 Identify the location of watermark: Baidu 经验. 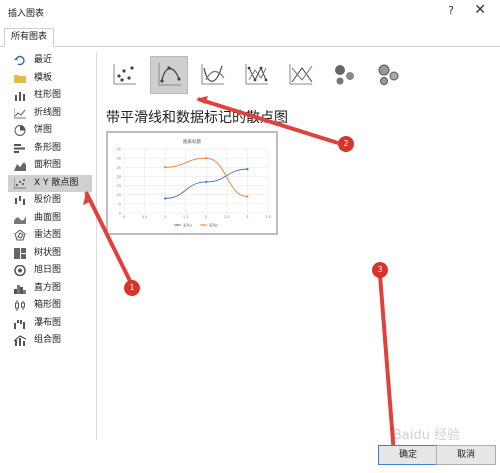
(426, 435).